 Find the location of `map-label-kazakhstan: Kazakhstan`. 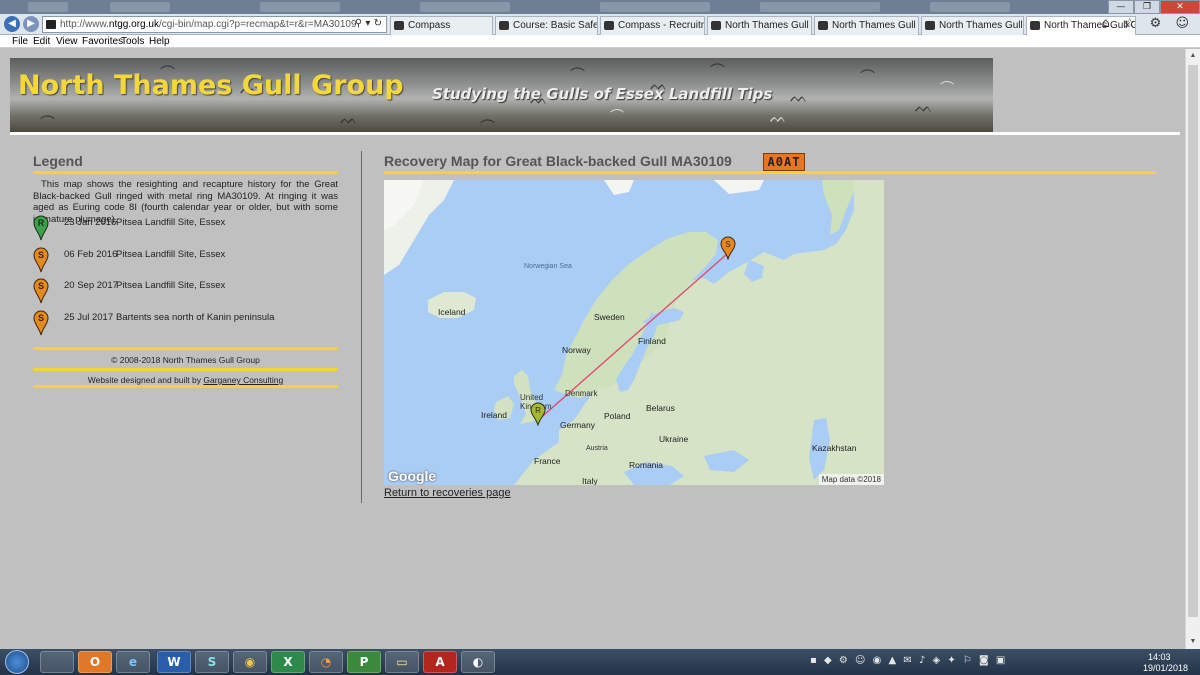

map-label-kazakhstan: Kazakhstan is located at coordinates (834, 448).